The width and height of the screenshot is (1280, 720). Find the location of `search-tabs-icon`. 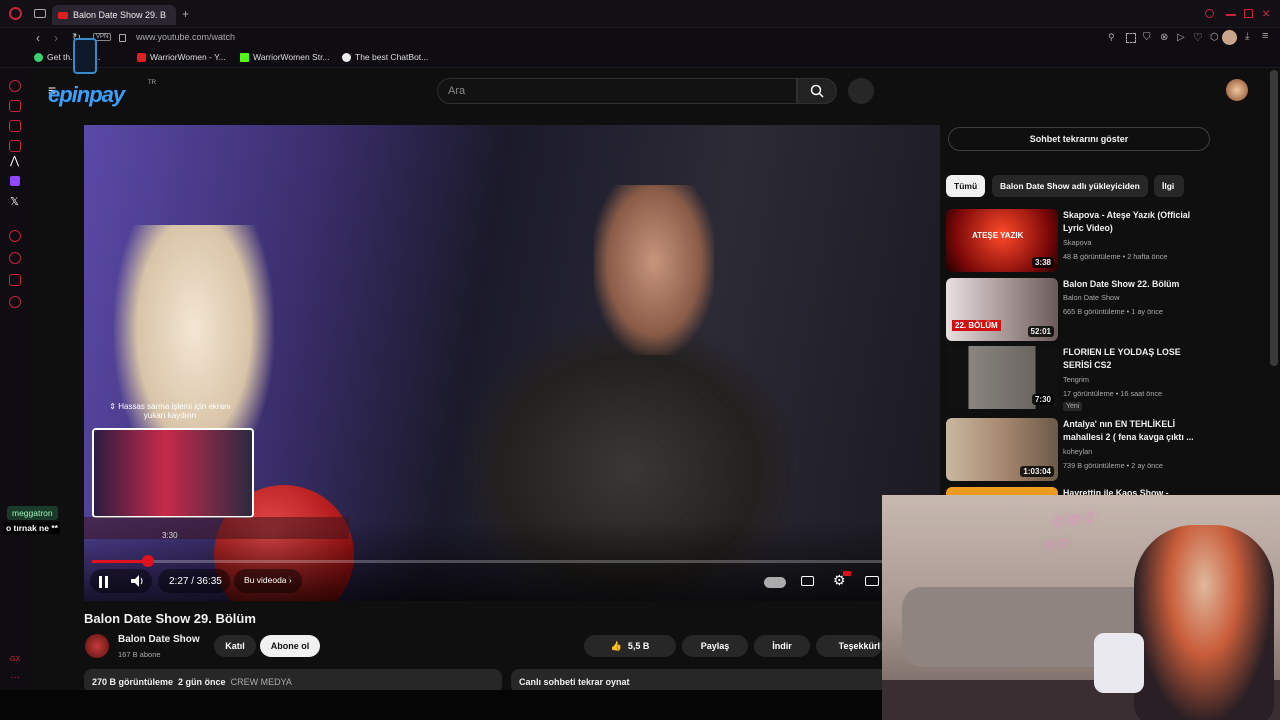

search-tabs-icon is located at coordinates (1209, 13).